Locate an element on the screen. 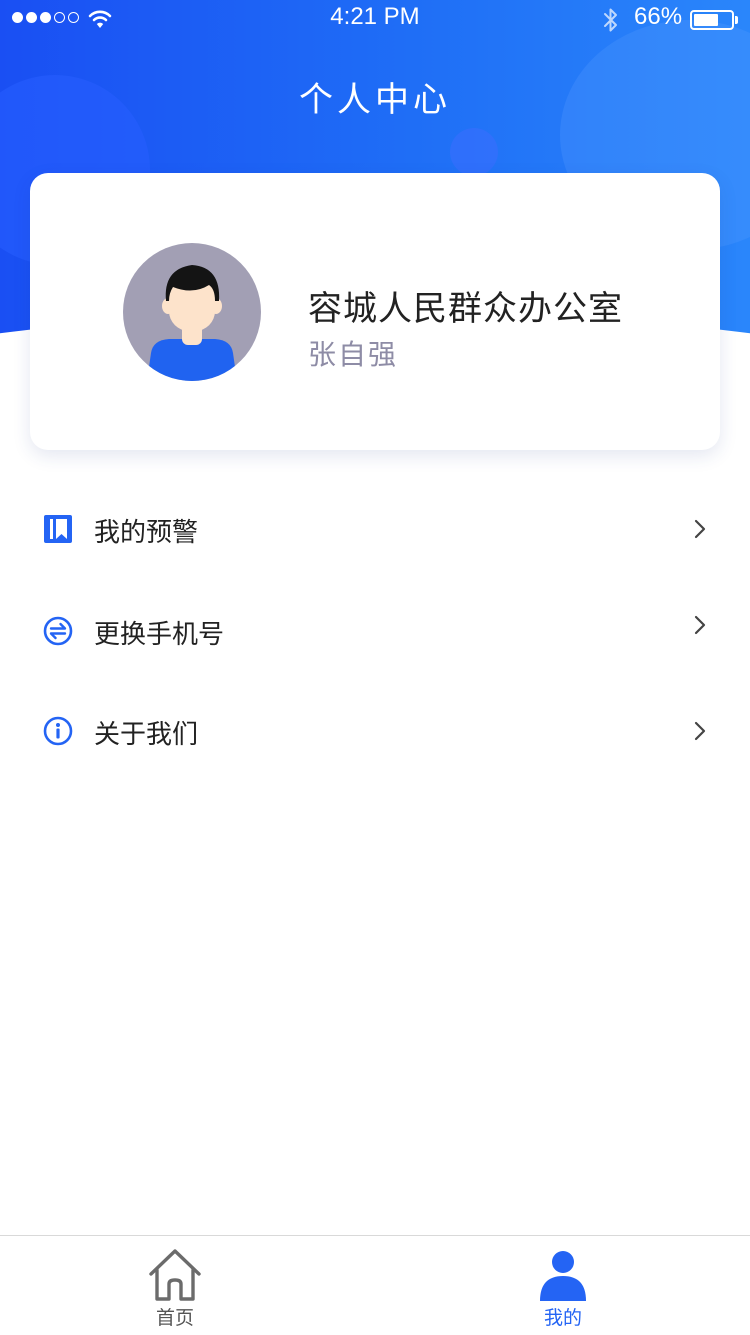  avatar is located at coordinates (192, 312).